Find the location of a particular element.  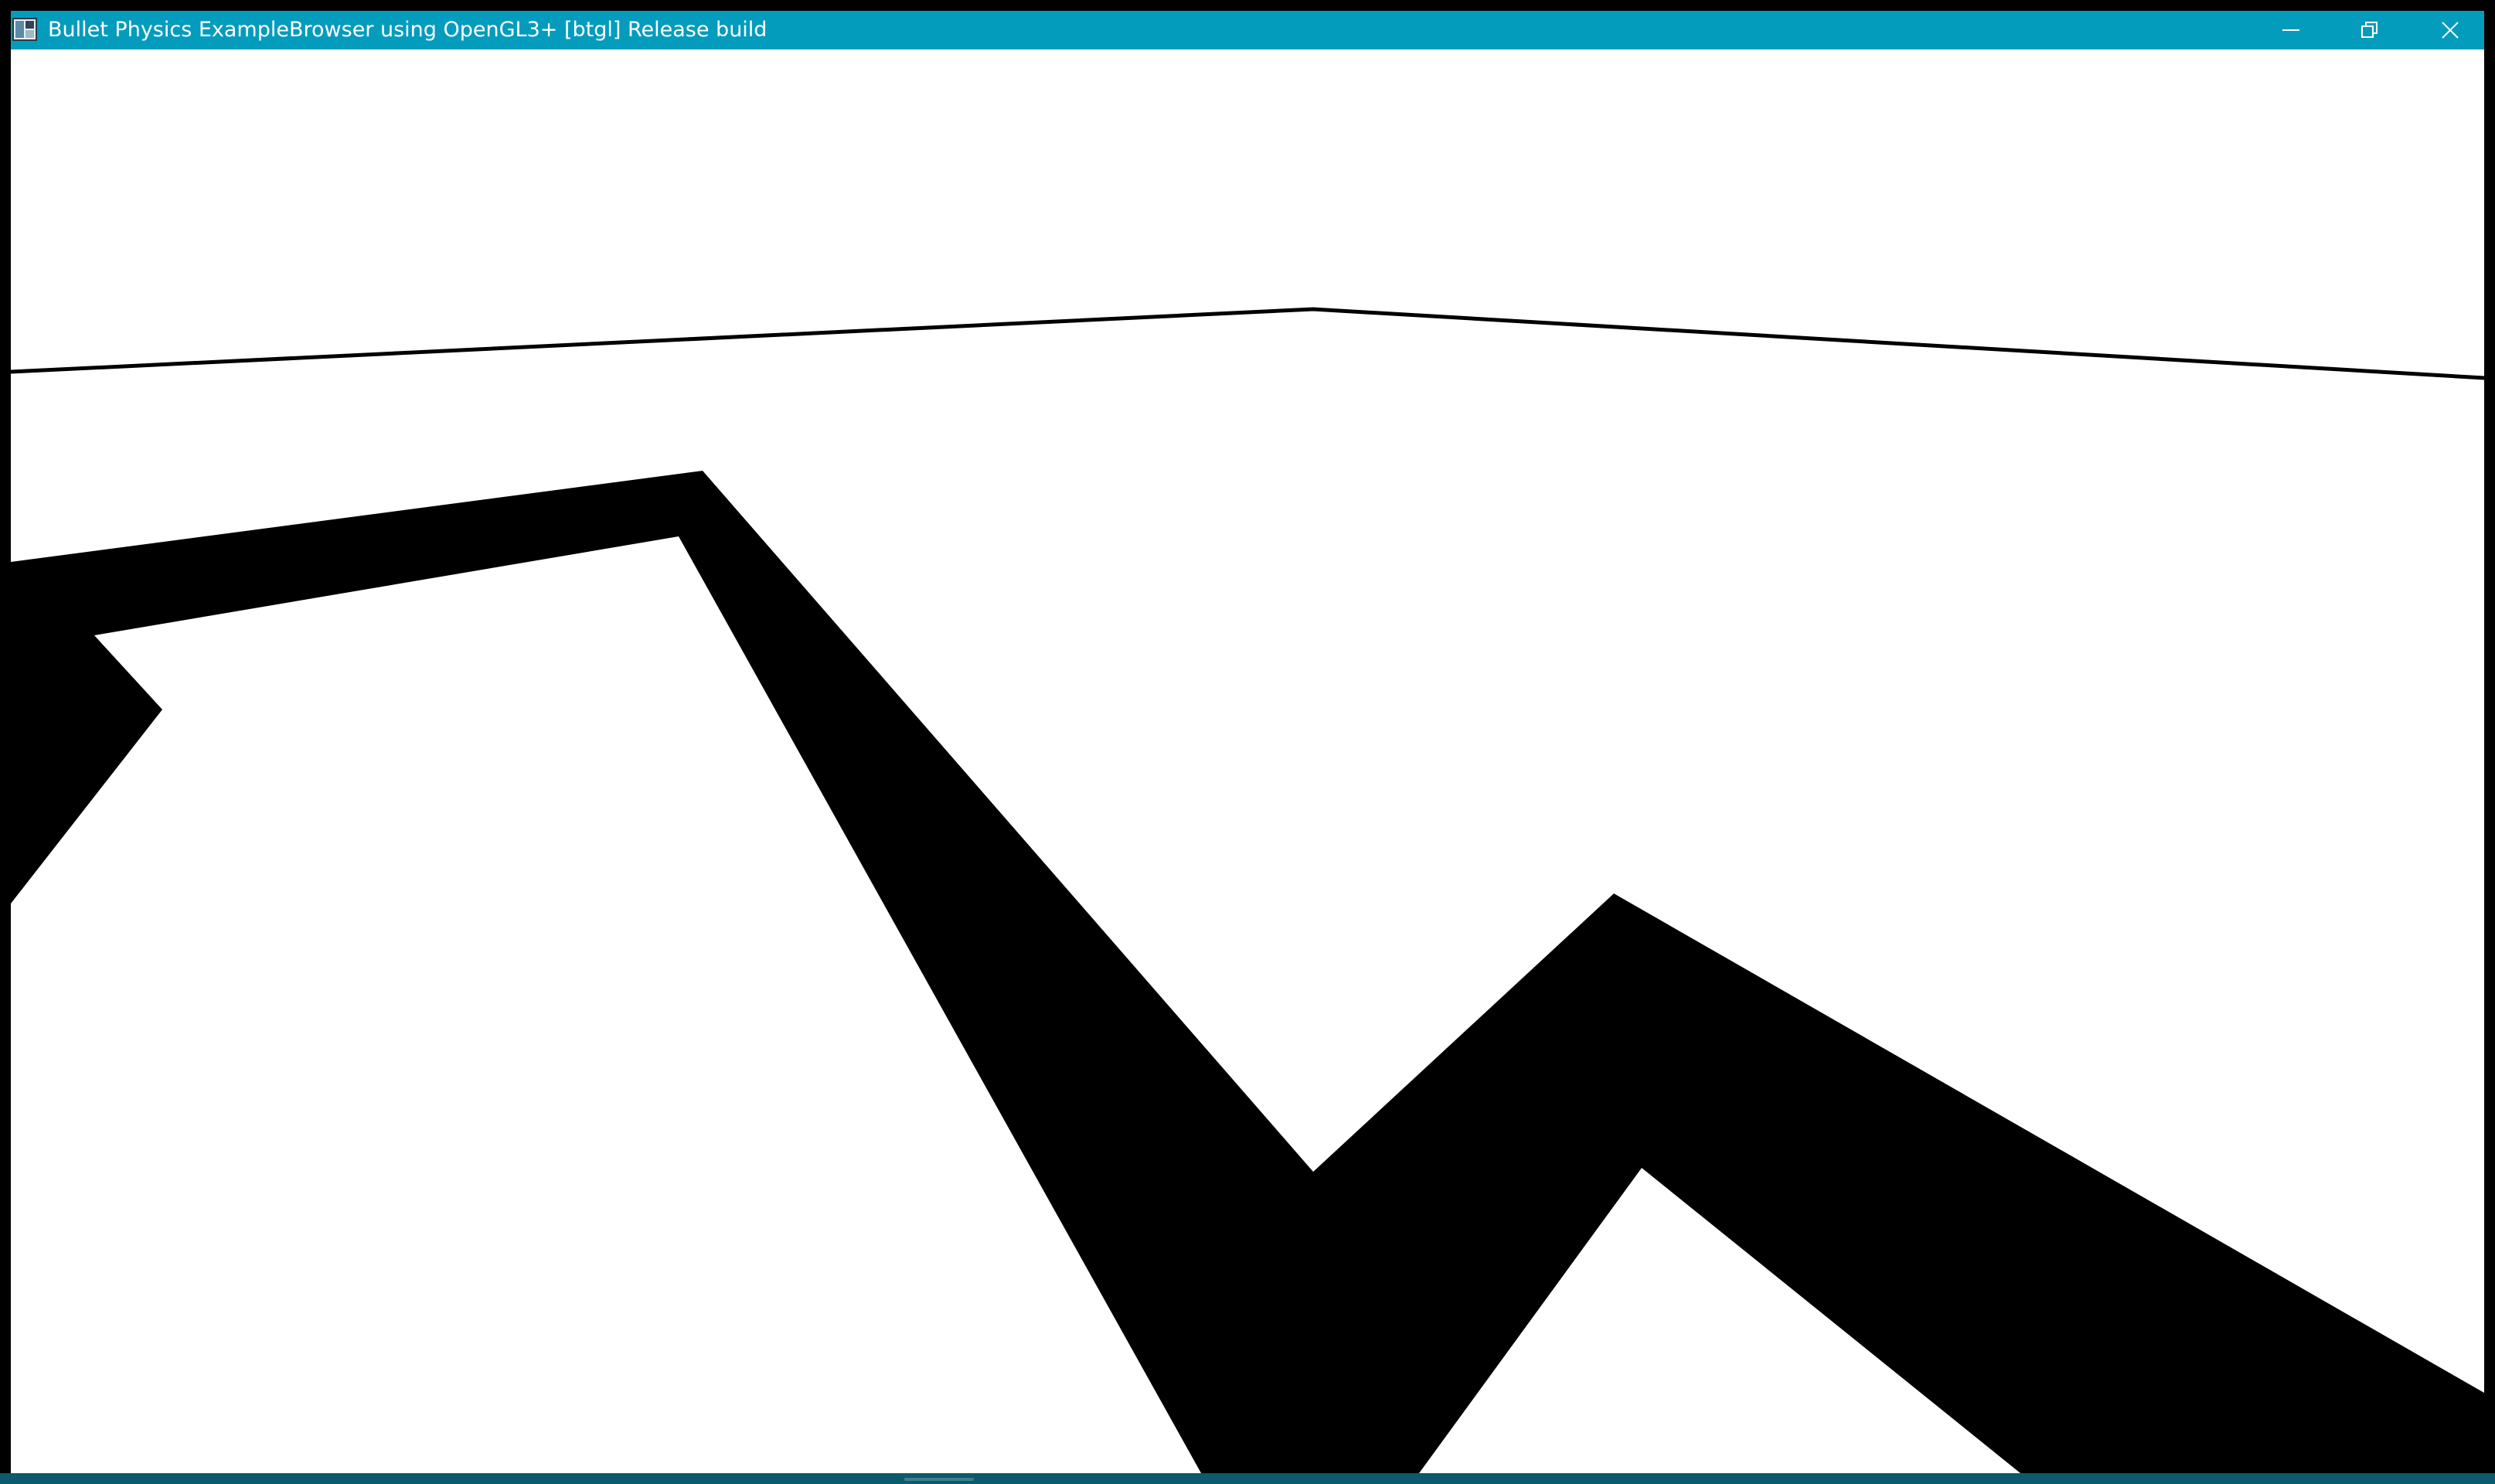

close-button is located at coordinates (2448, 30).